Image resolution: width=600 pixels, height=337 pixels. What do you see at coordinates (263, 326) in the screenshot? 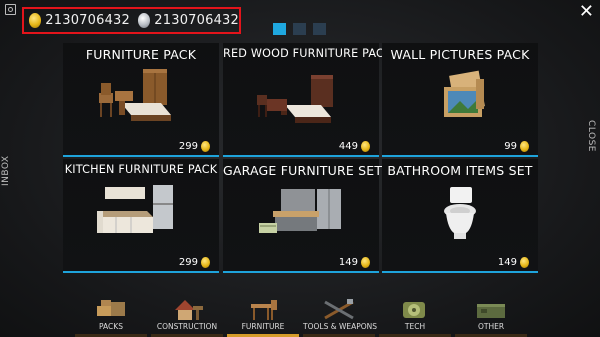
I see `tab-label: FURNITURE` at bounding box center [263, 326].